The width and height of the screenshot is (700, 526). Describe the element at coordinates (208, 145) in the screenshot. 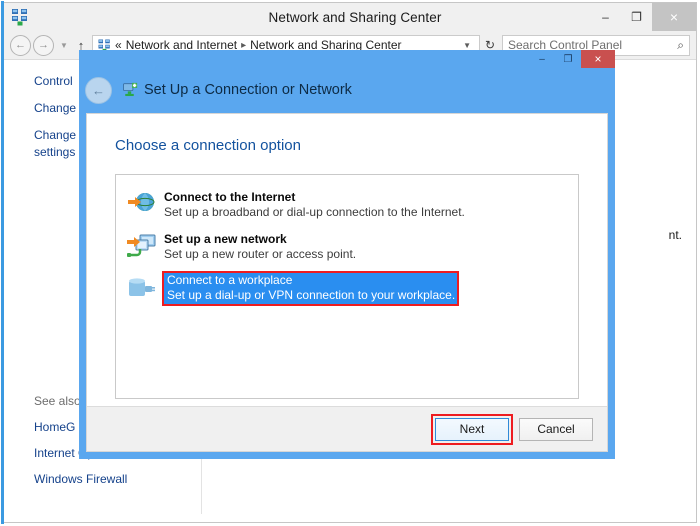

I see `dialog-heading: Choose a connection option` at that location.